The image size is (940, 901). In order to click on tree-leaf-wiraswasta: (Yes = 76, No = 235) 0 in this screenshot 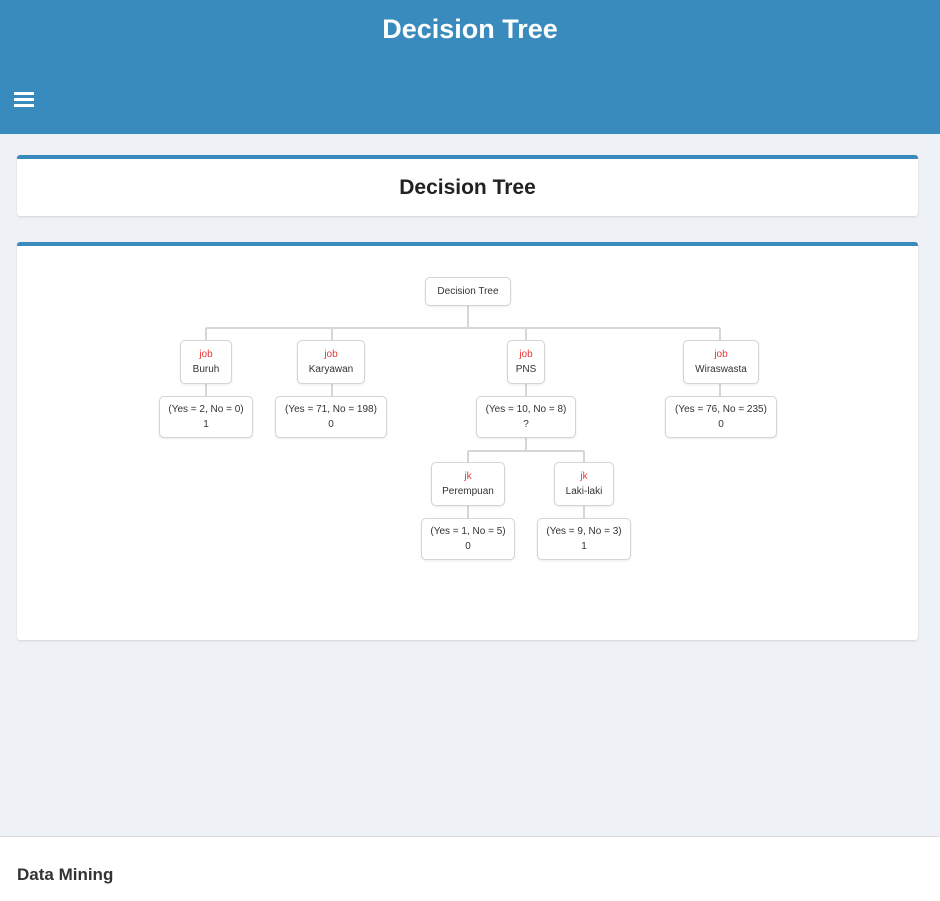, I will do `click(721, 417)`.